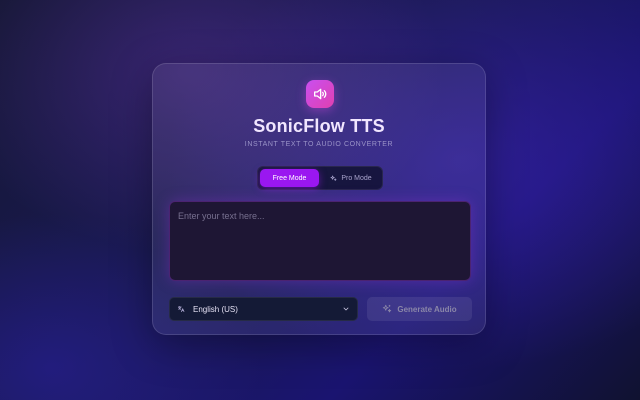 The width and height of the screenshot is (640, 400). Describe the element at coordinates (263, 309) in the screenshot. I see `language-select: English (US)` at that location.